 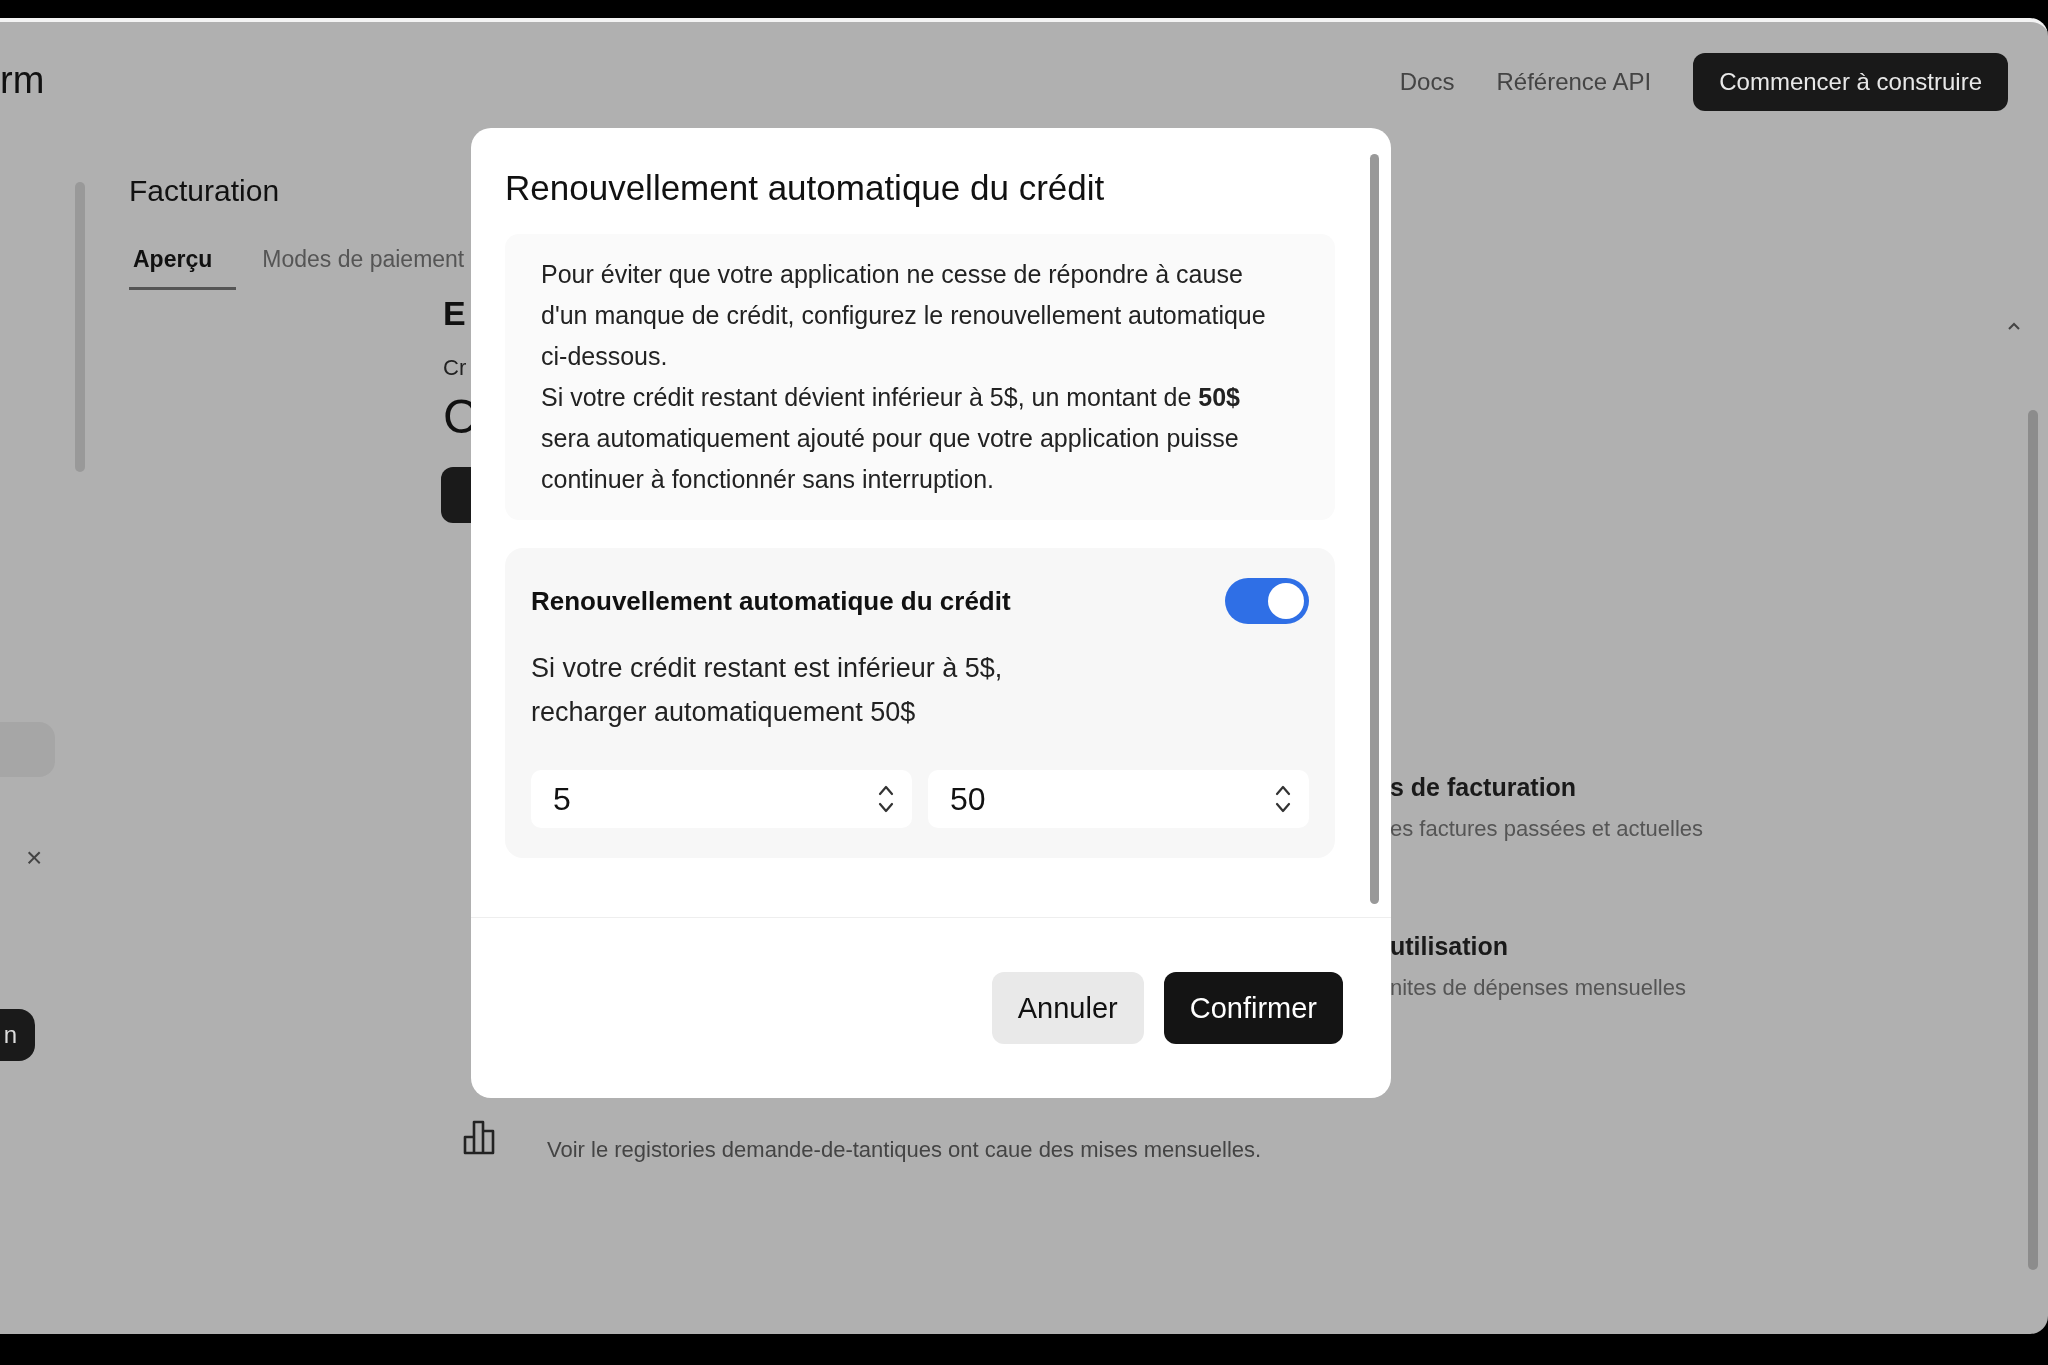 I want to click on start-building-button: Commencer à construire, so click(x=1850, y=82).